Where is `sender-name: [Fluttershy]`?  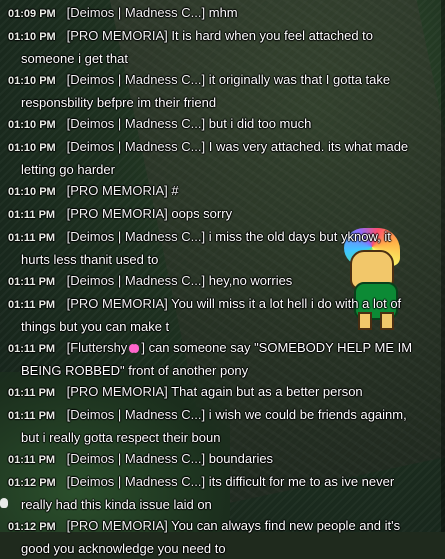
sender-name: [Fluttershy] is located at coordinates (106, 347).